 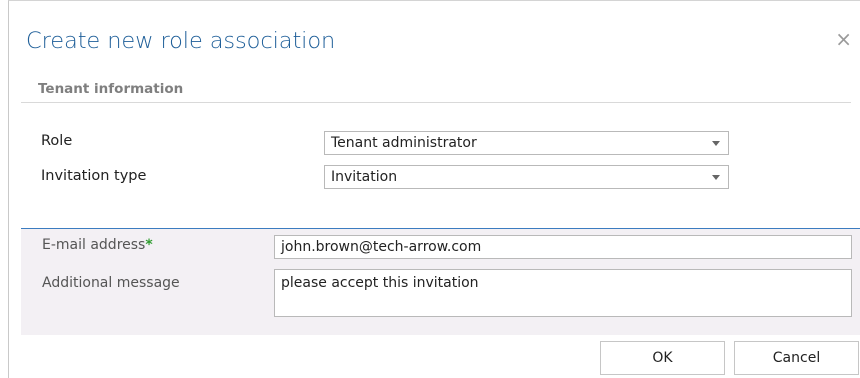 I want to click on close-icon: ×, so click(x=843, y=39).